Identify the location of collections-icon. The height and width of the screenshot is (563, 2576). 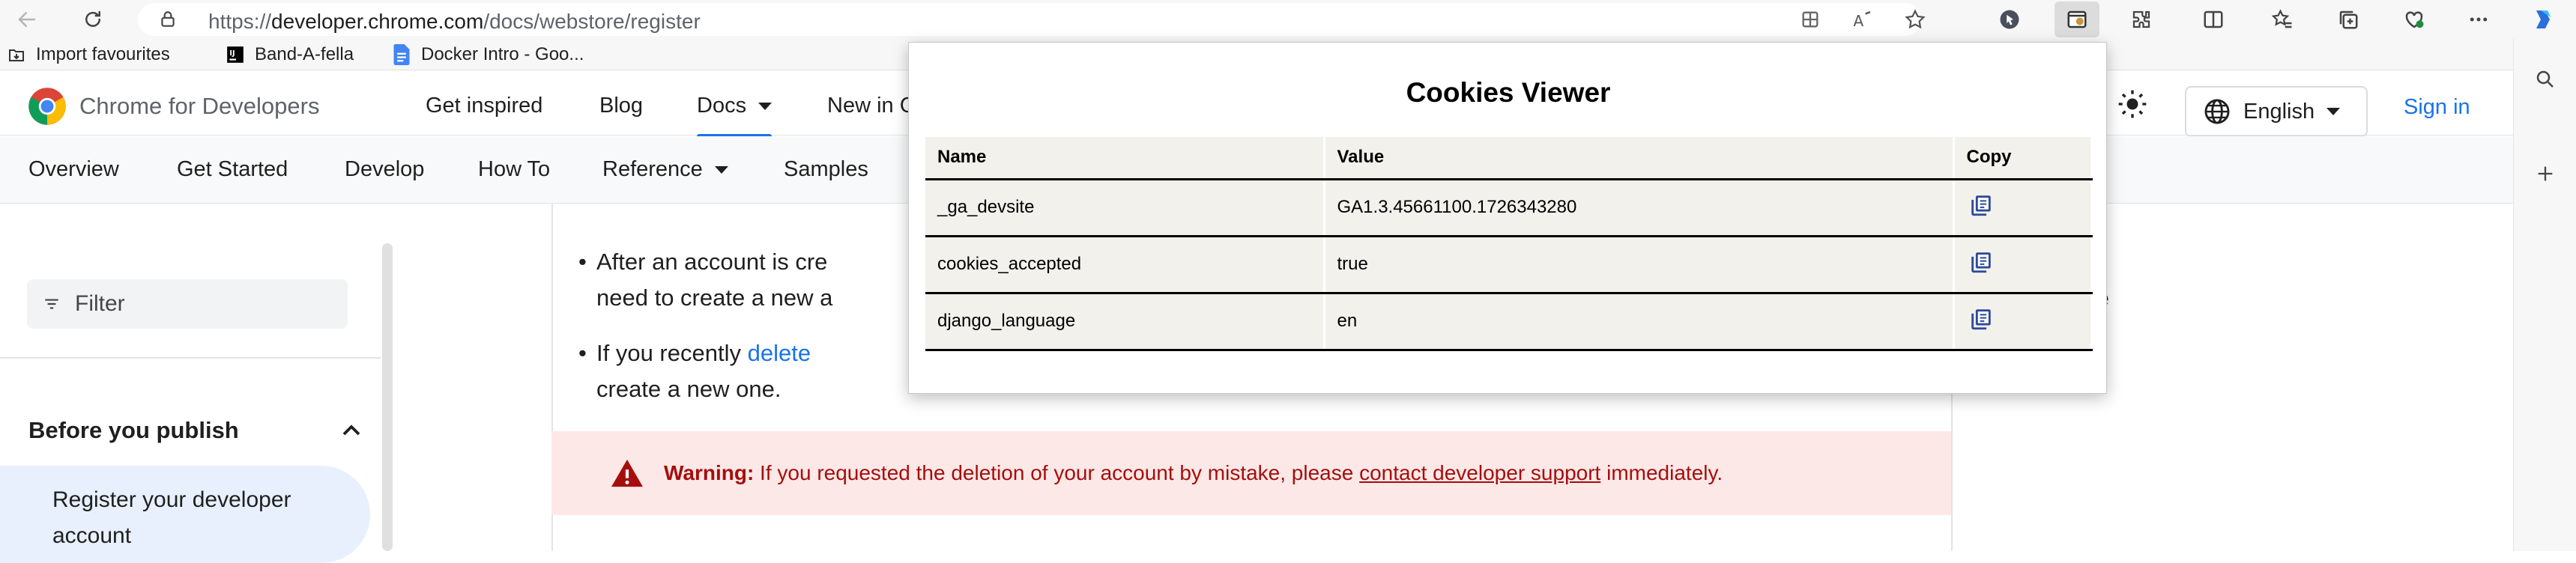
(2348, 19).